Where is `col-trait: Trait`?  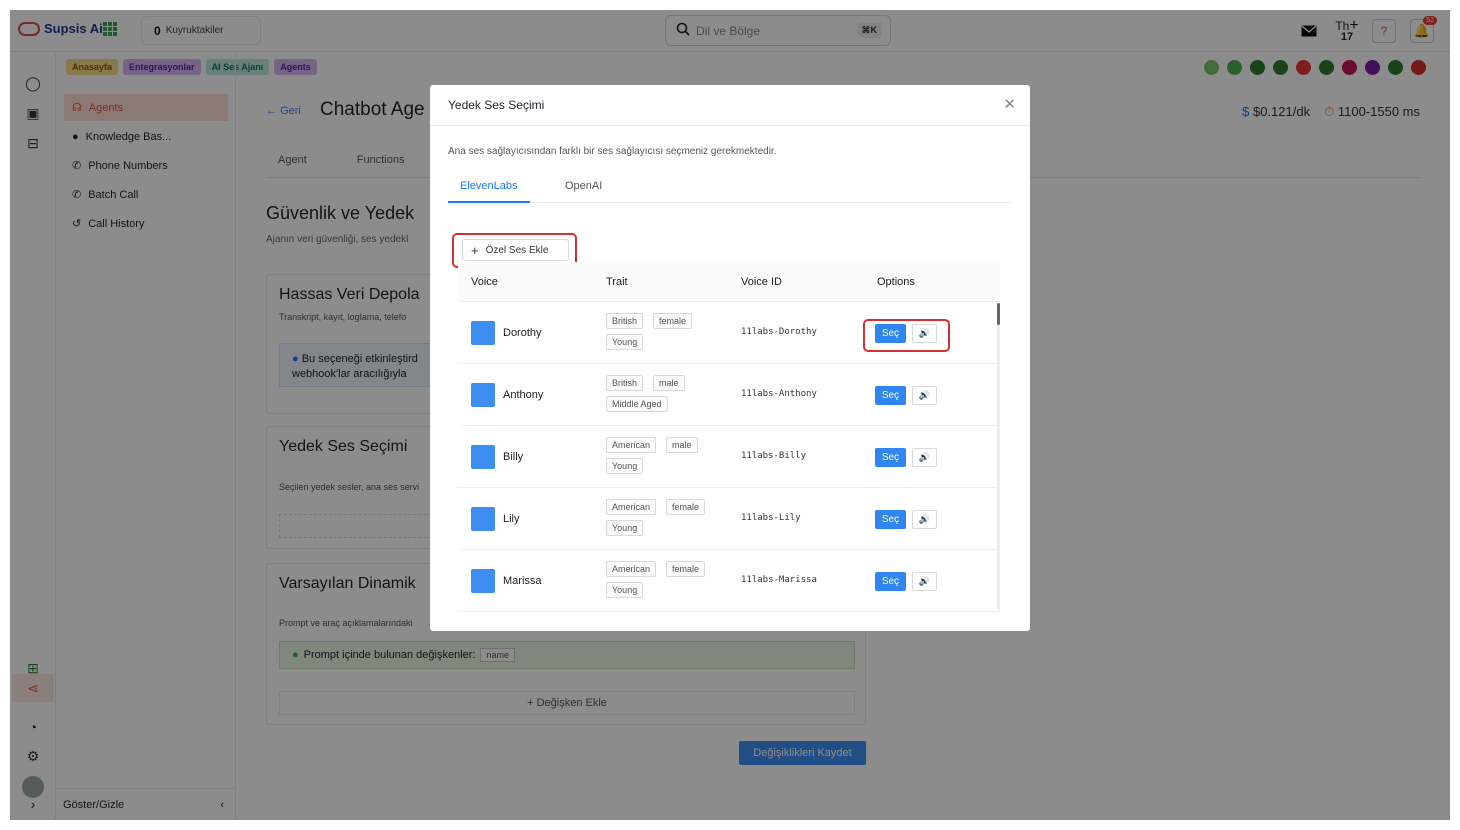 col-trait: Trait is located at coordinates (617, 282).